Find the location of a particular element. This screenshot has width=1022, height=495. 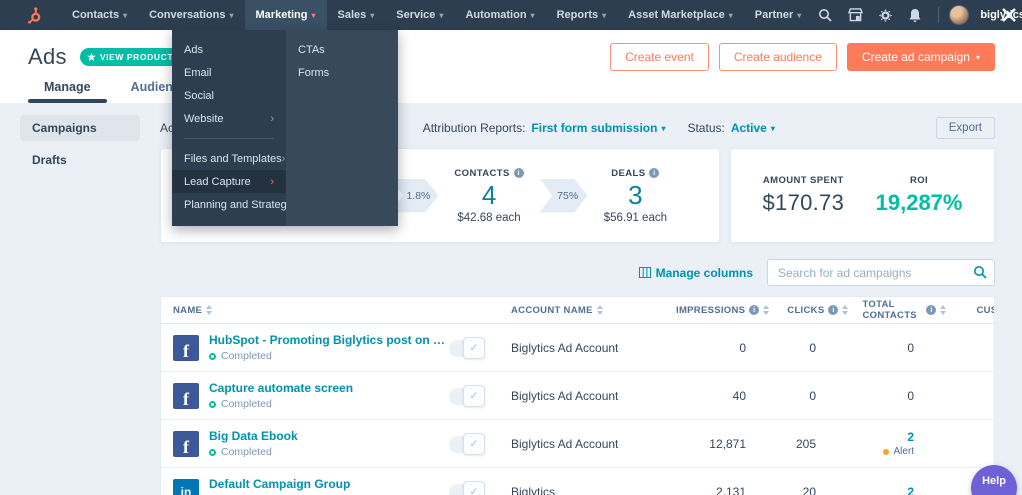

menu-item-planning-and-strategy: Planning and Strategy› is located at coordinates (234, 204).